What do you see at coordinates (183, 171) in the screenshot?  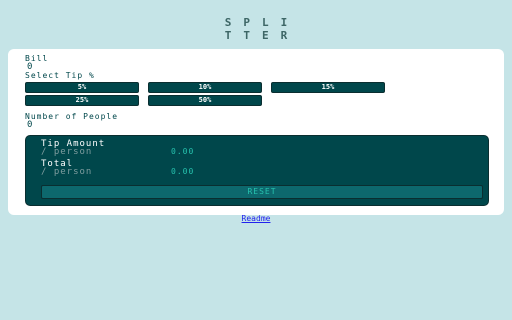 I see `total-value: 0.00` at bounding box center [183, 171].